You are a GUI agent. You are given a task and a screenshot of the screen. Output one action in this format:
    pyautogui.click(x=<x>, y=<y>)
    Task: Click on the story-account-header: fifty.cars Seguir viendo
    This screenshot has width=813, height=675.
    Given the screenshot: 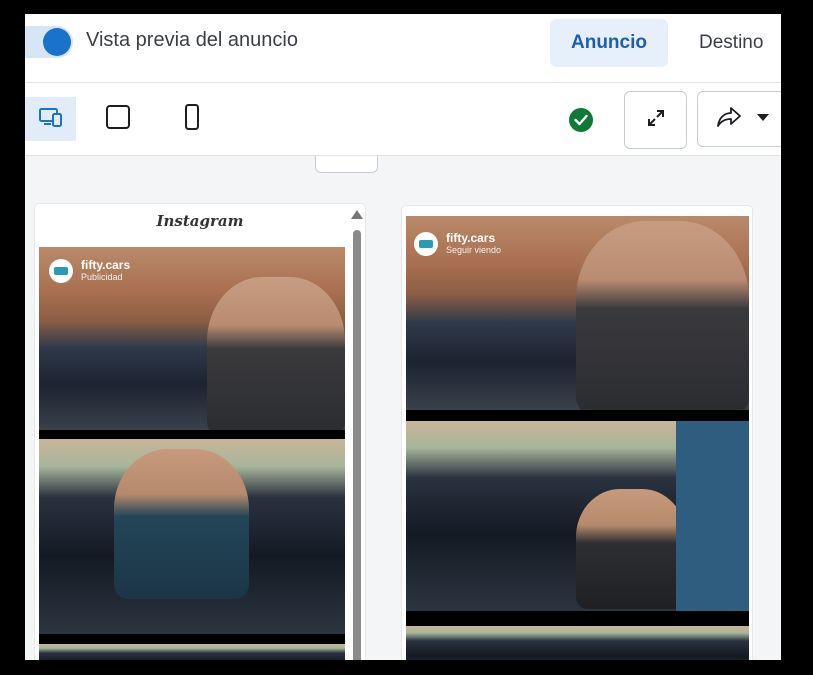 What is the action you would take?
    pyautogui.click(x=457, y=244)
    